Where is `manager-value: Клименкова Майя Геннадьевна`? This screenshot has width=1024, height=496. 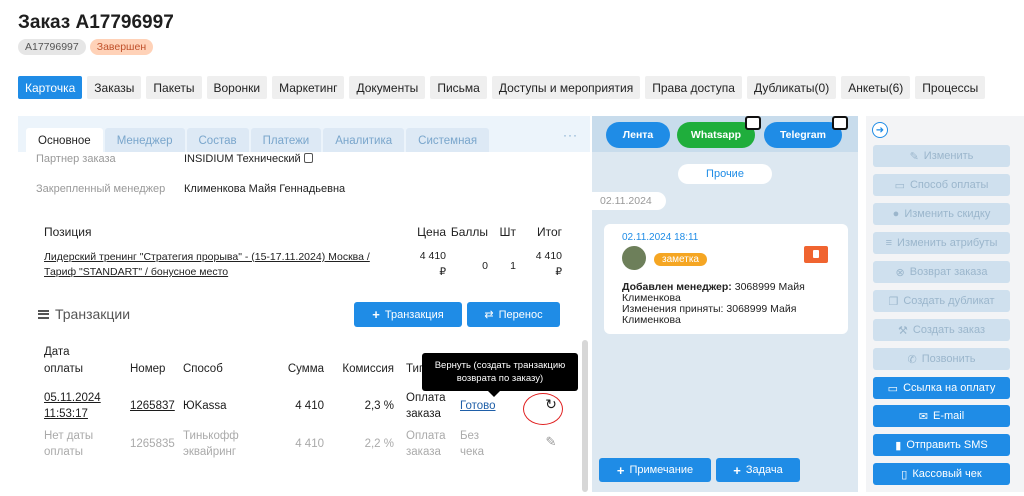
manager-value: Клименкова Майя Геннадьевна is located at coordinates (265, 189).